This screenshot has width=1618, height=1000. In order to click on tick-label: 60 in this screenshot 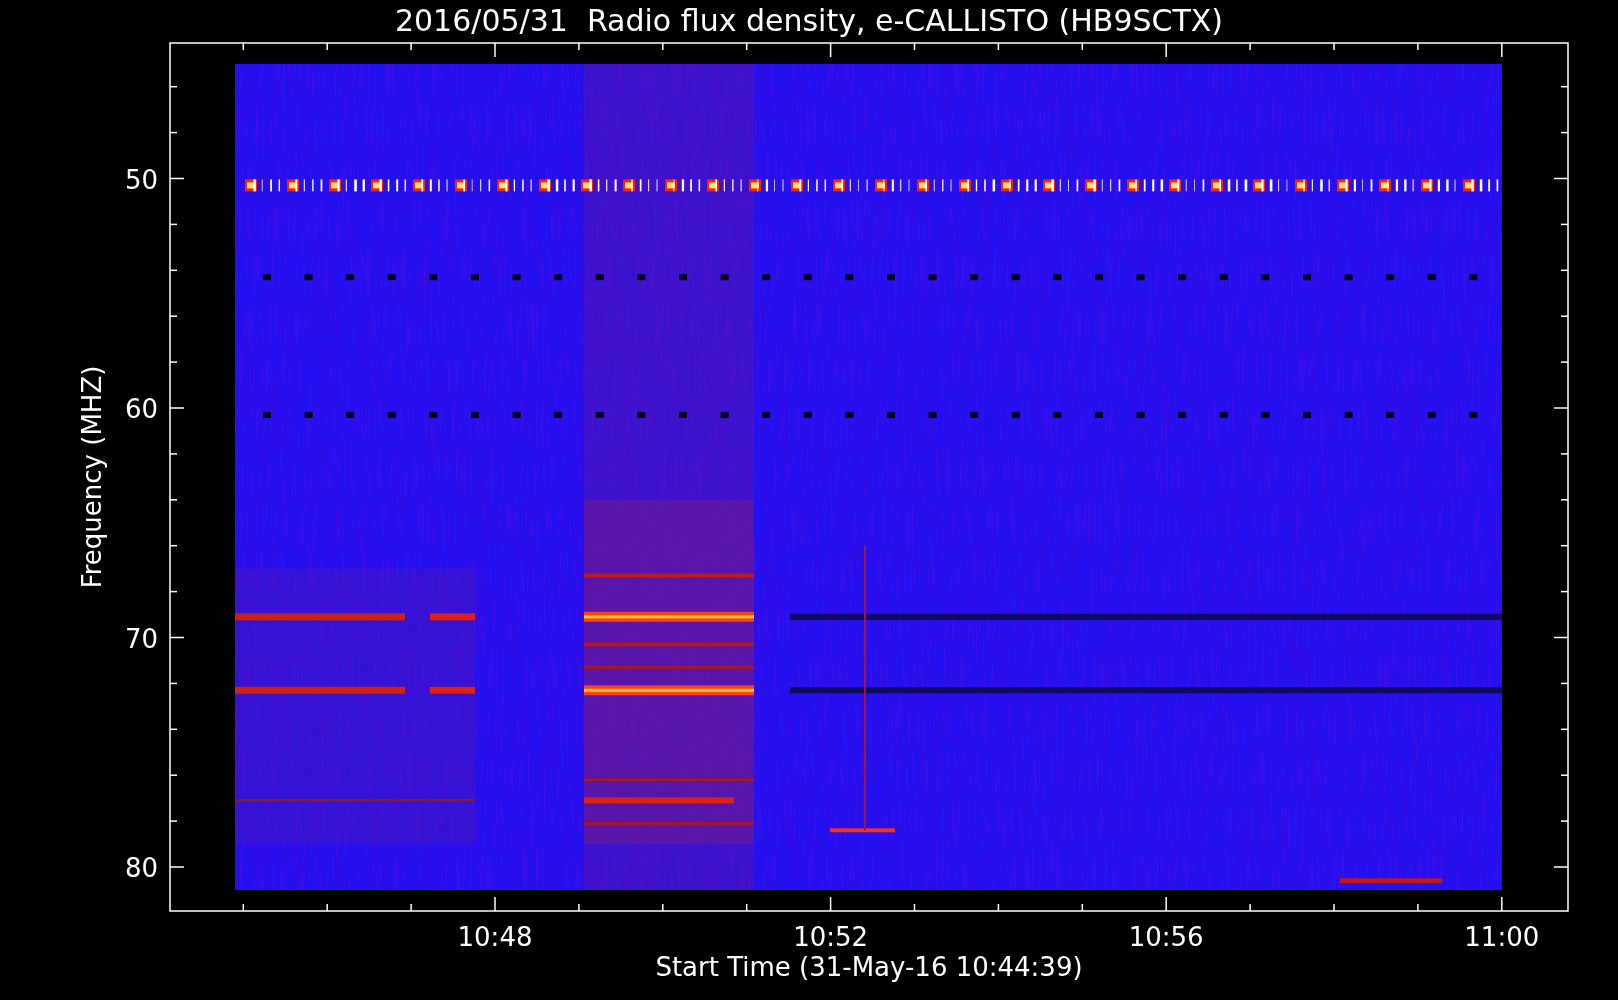, I will do `click(141, 409)`.